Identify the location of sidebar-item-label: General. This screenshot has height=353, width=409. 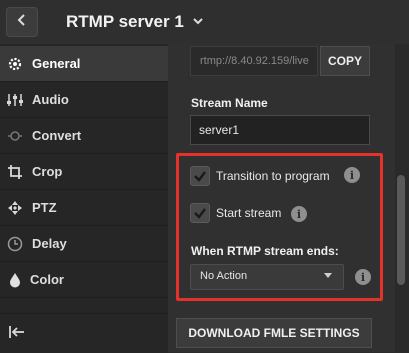
(56, 63).